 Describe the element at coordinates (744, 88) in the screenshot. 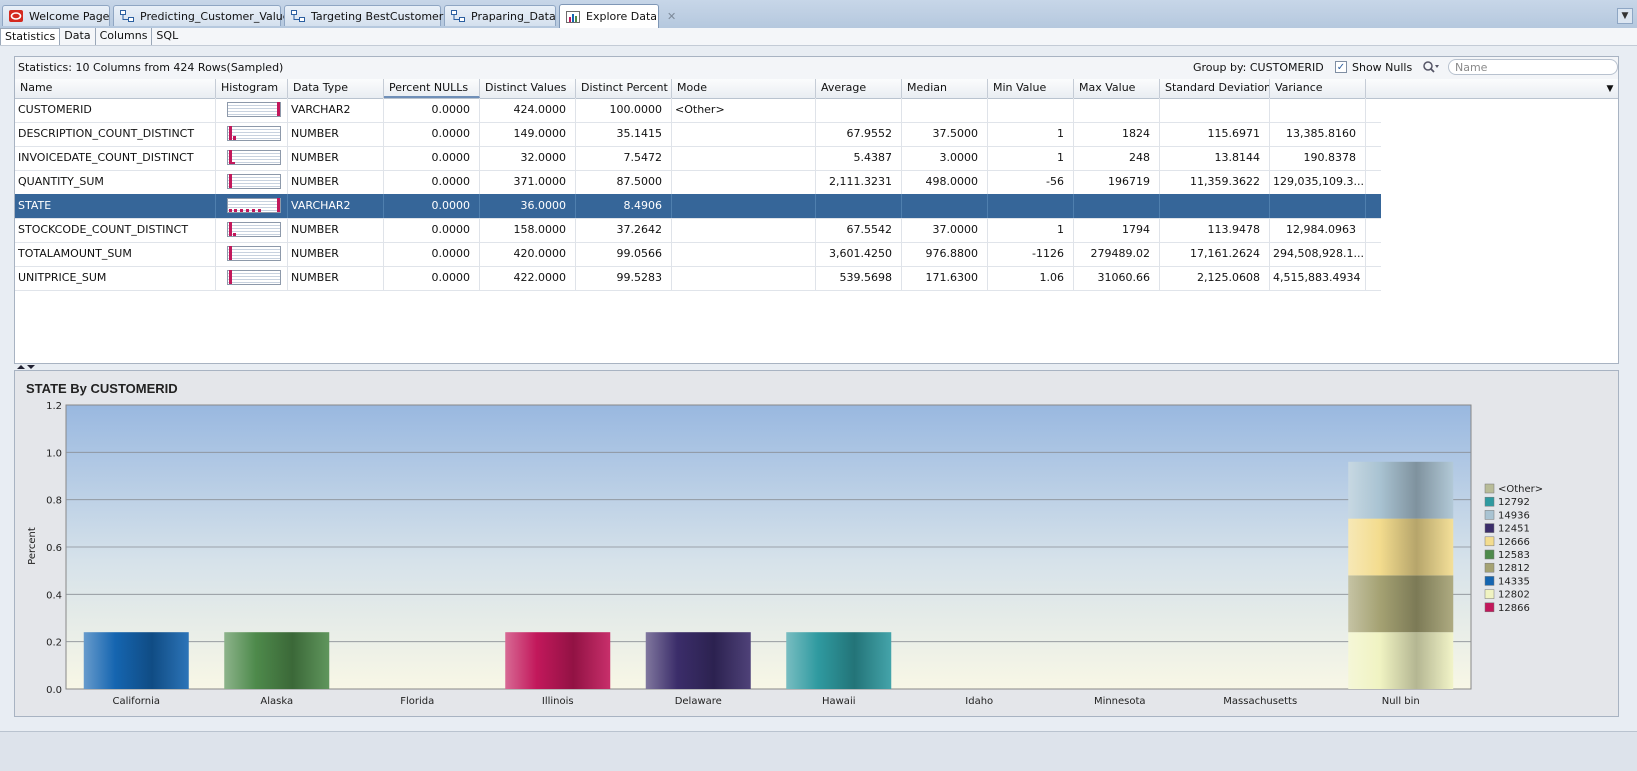

I see `column-header-mode: Mode` at that location.